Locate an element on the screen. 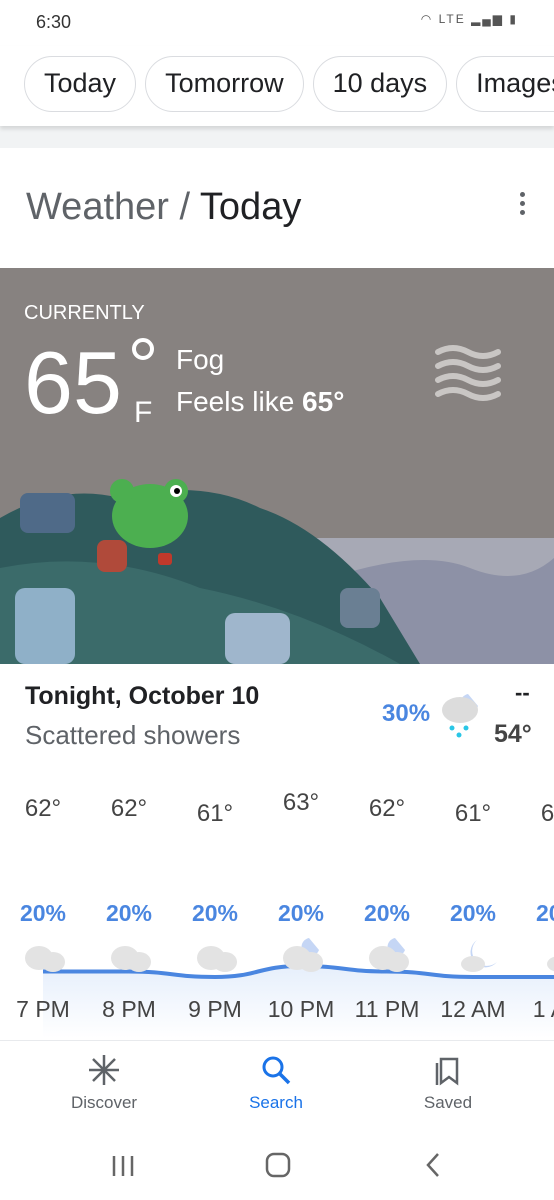 This screenshot has width=554, height=1200. status-icons: ◠ LTE ▂▄▆ ▮ is located at coordinates (469, 19).